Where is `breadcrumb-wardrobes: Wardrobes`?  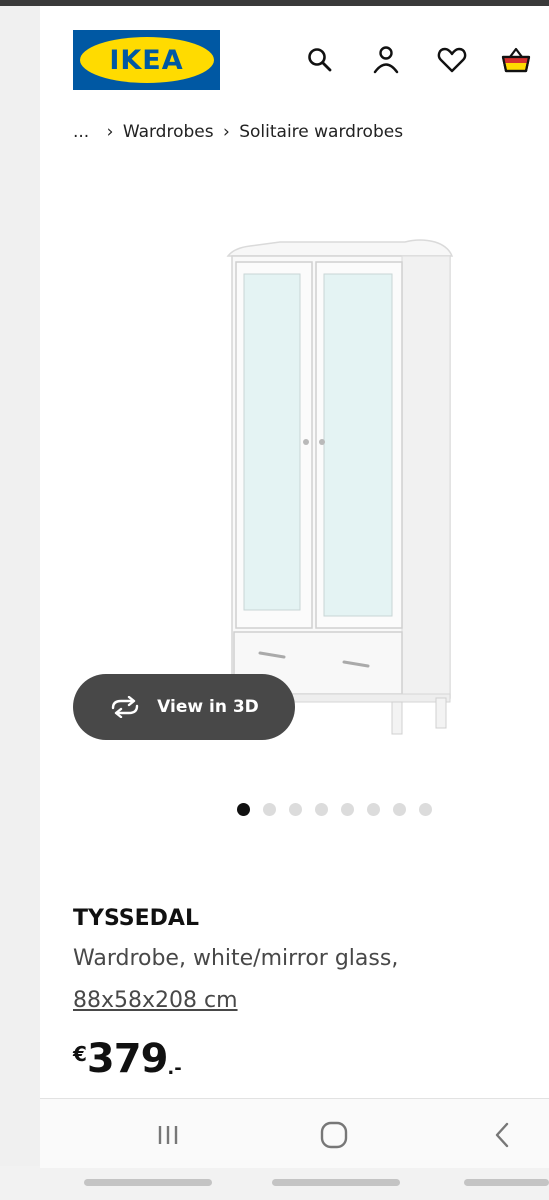
breadcrumb-wardrobes: Wardrobes is located at coordinates (168, 132).